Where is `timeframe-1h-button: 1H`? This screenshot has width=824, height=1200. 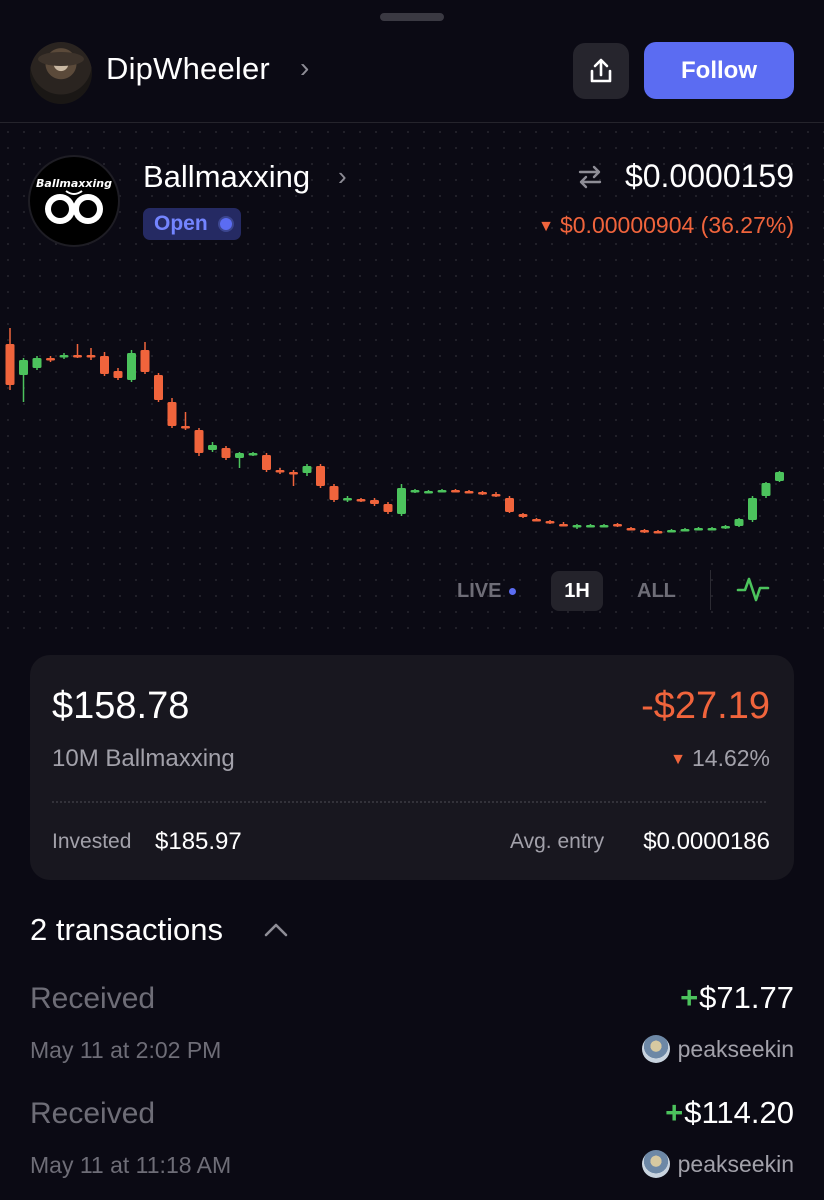
timeframe-1h-button: 1H is located at coordinates (577, 591).